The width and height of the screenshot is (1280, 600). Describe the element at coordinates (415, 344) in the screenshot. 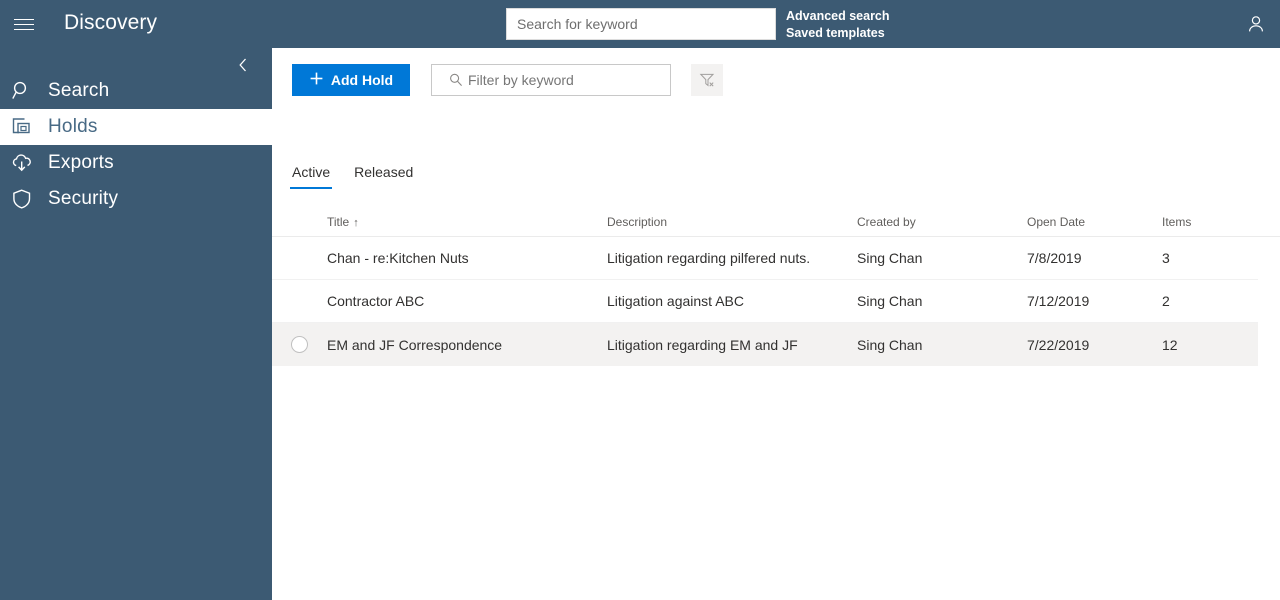

I see `cell-title: EM and JF Correspondence` at that location.